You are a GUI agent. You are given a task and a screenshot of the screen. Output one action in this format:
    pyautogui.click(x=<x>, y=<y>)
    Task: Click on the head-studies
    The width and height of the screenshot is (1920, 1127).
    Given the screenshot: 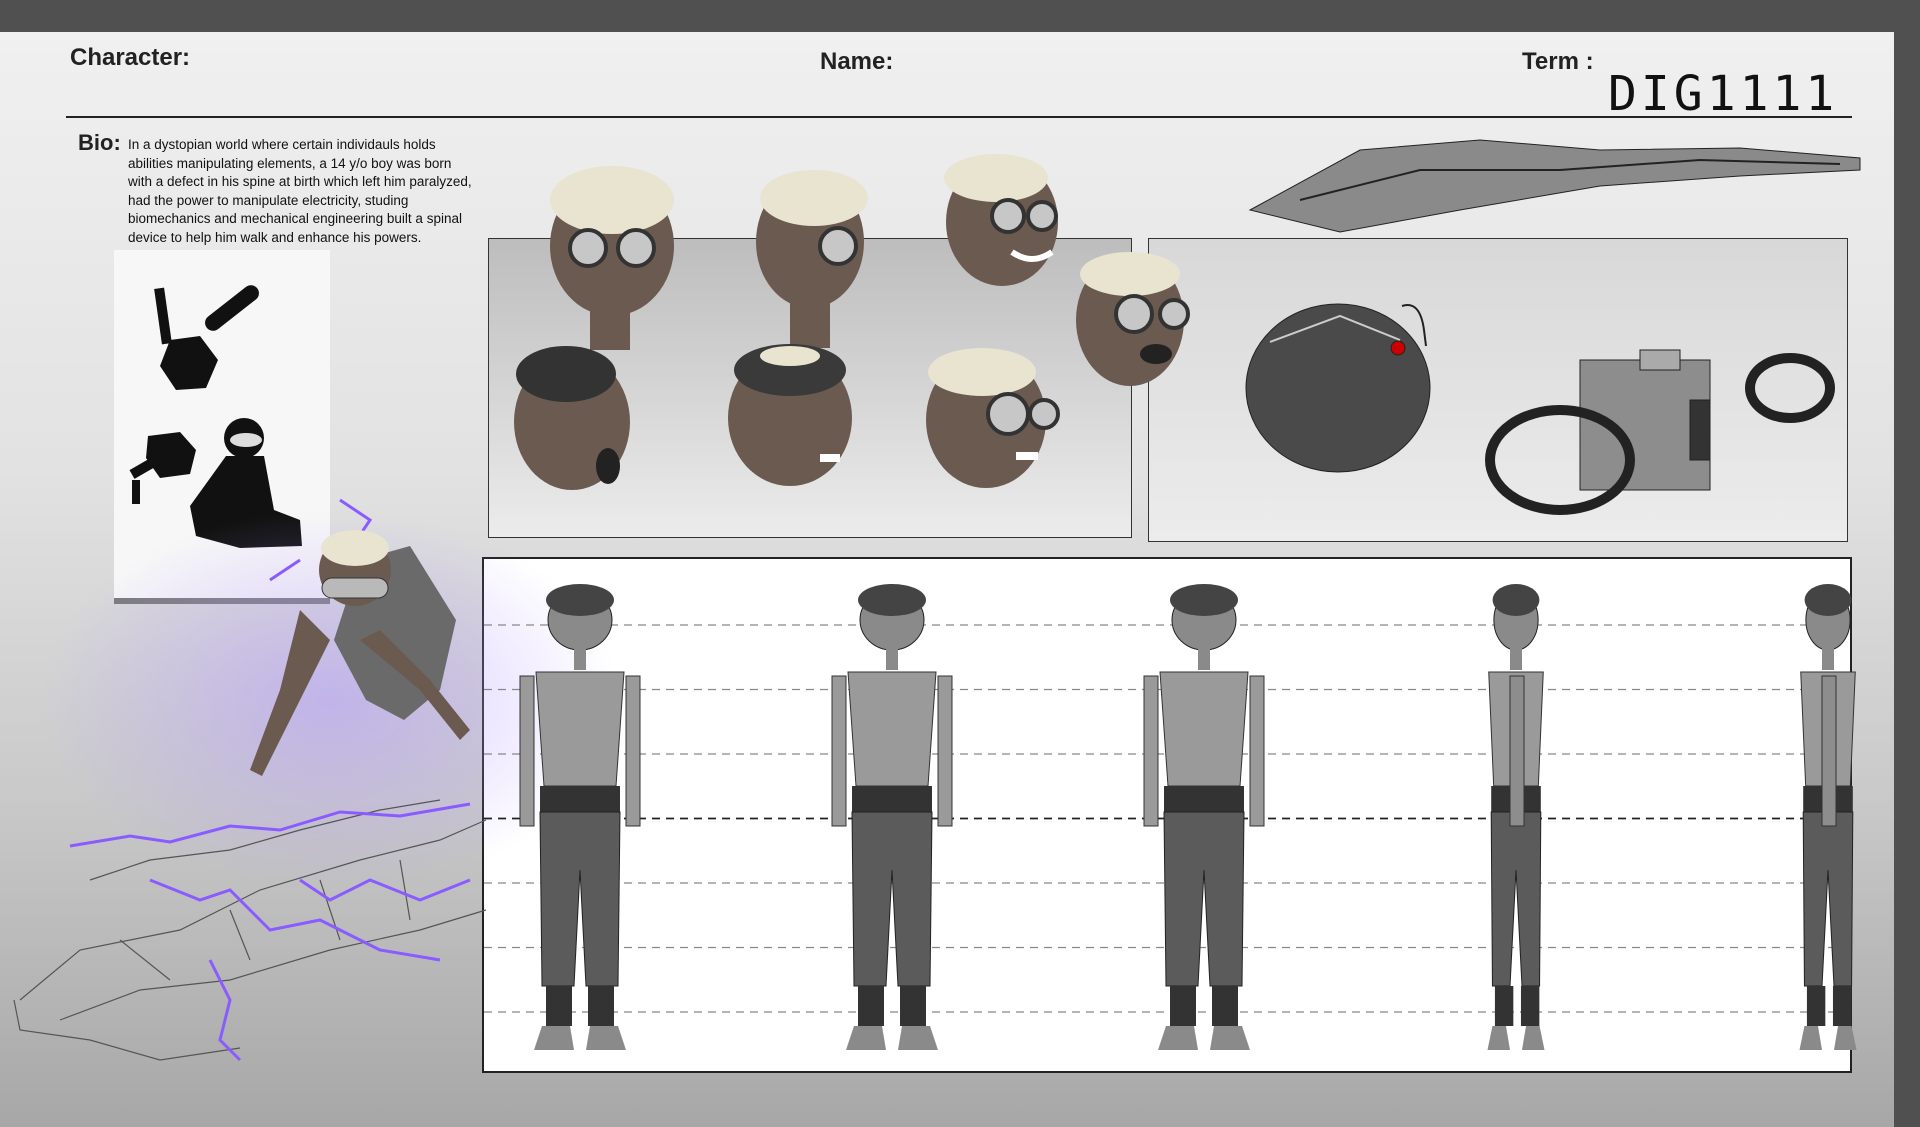 What is the action you would take?
    pyautogui.click(x=852, y=322)
    